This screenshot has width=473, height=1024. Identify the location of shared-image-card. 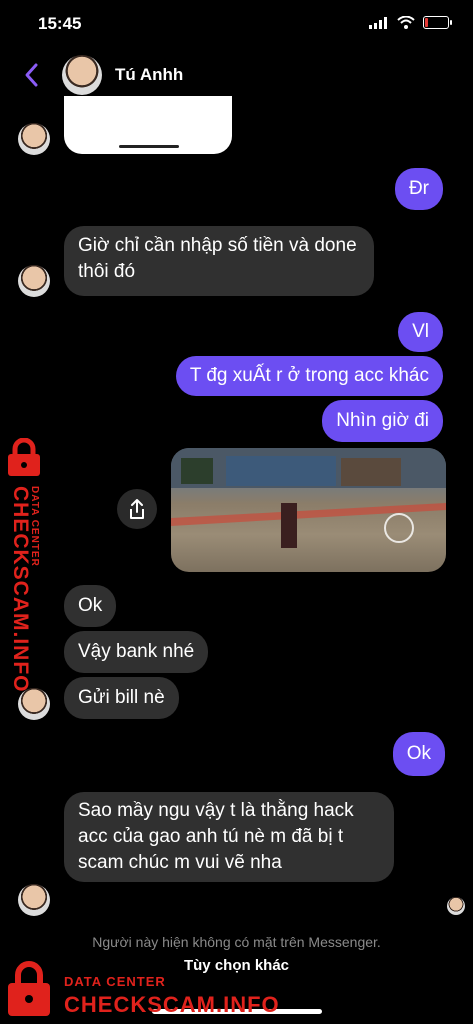
(148, 125).